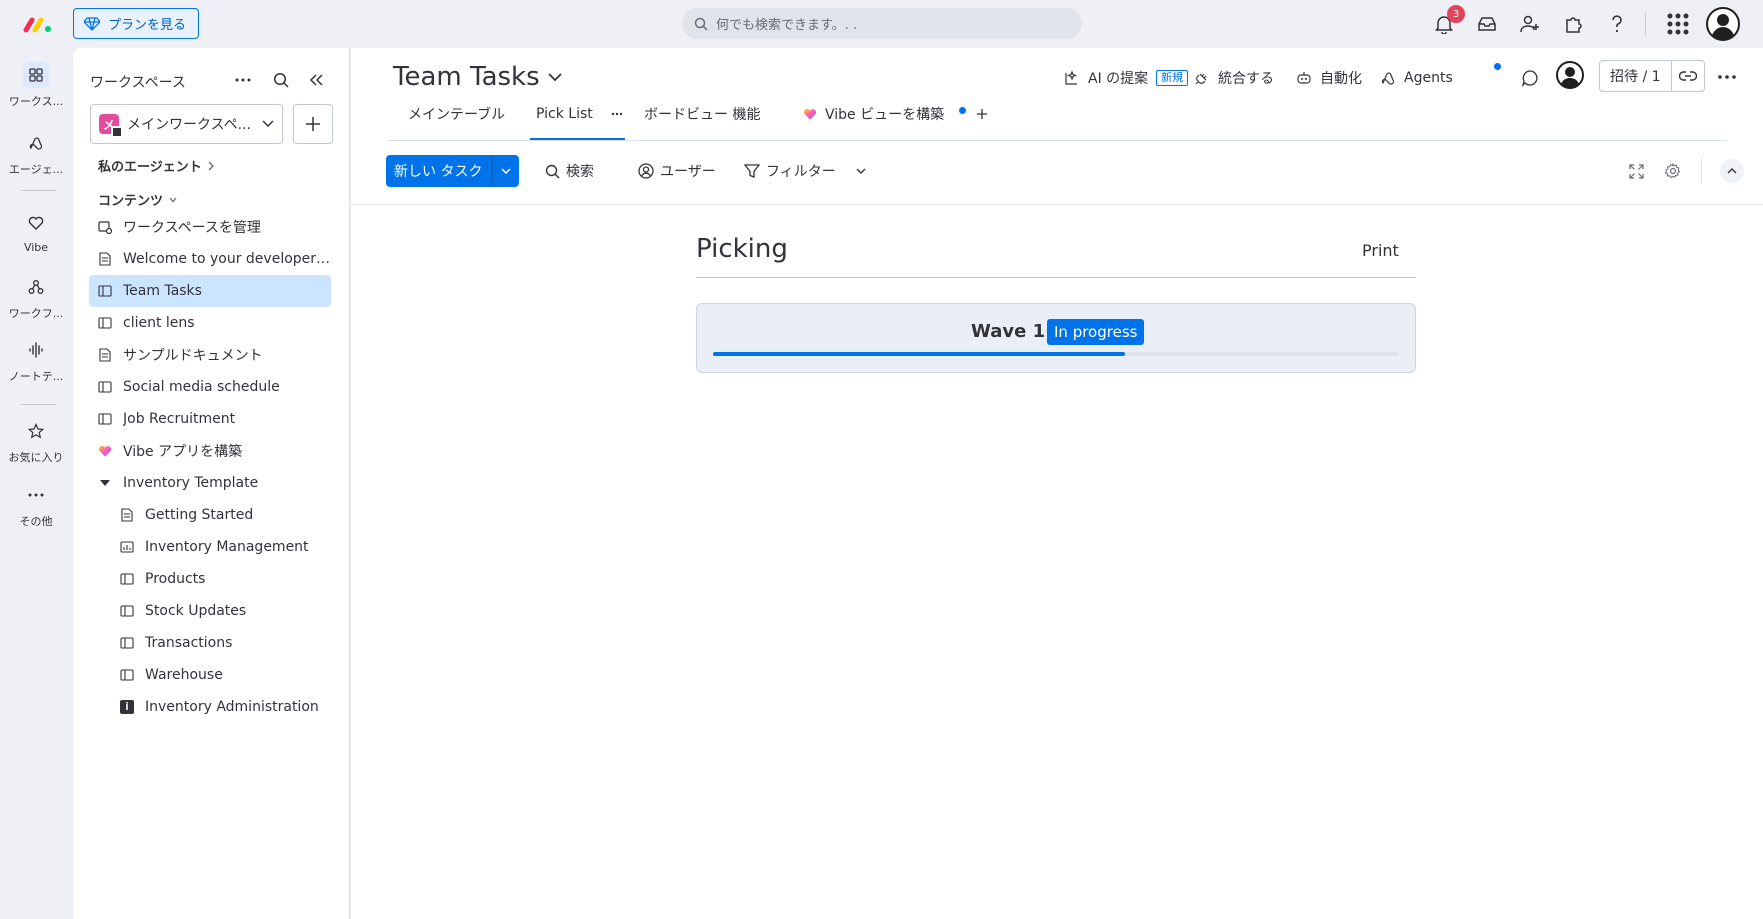 The width and height of the screenshot is (1763, 919). What do you see at coordinates (136, 23) in the screenshot?
I see `see-plans-button: プランを見る` at bounding box center [136, 23].